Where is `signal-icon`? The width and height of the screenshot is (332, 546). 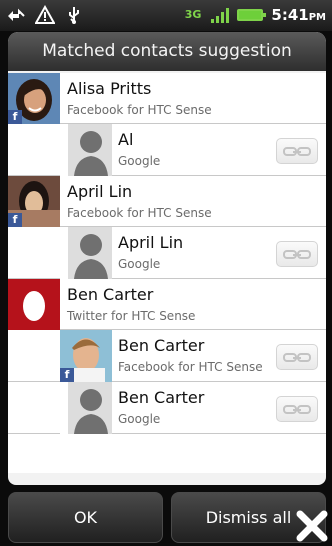
signal-icon is located at coordinates (220, 15).